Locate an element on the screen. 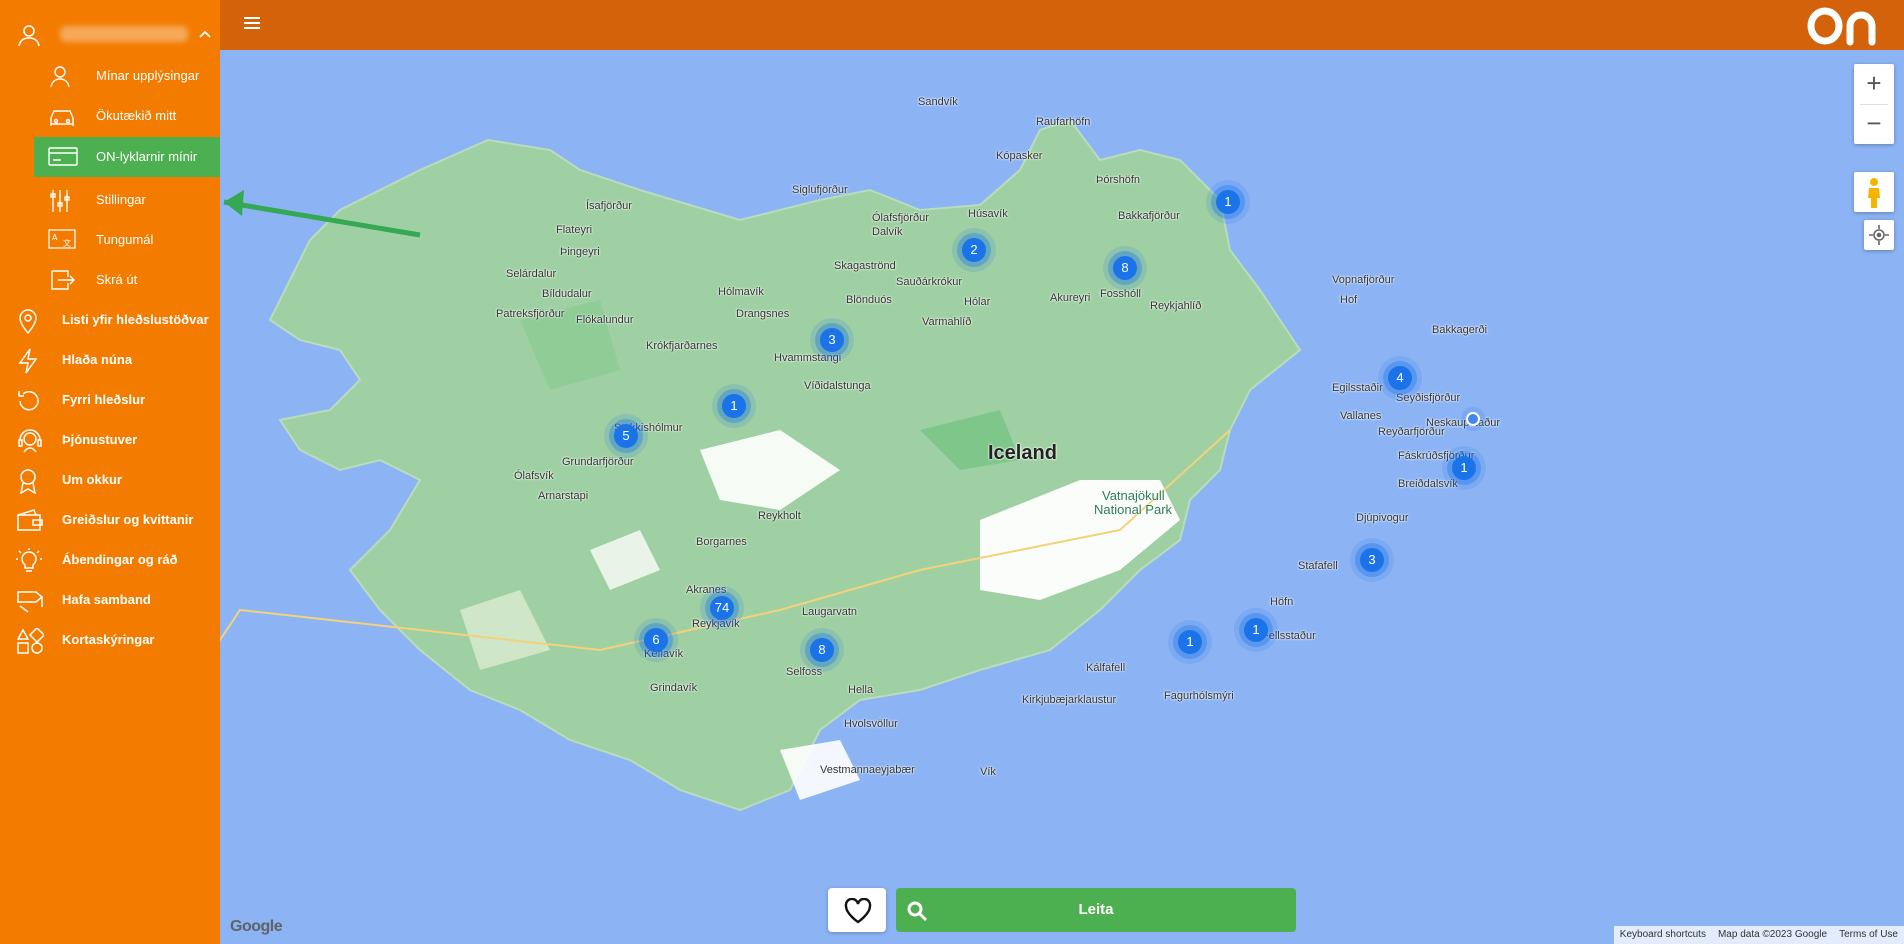  zoom-in-button: + is located at coordinates (1874, 84).